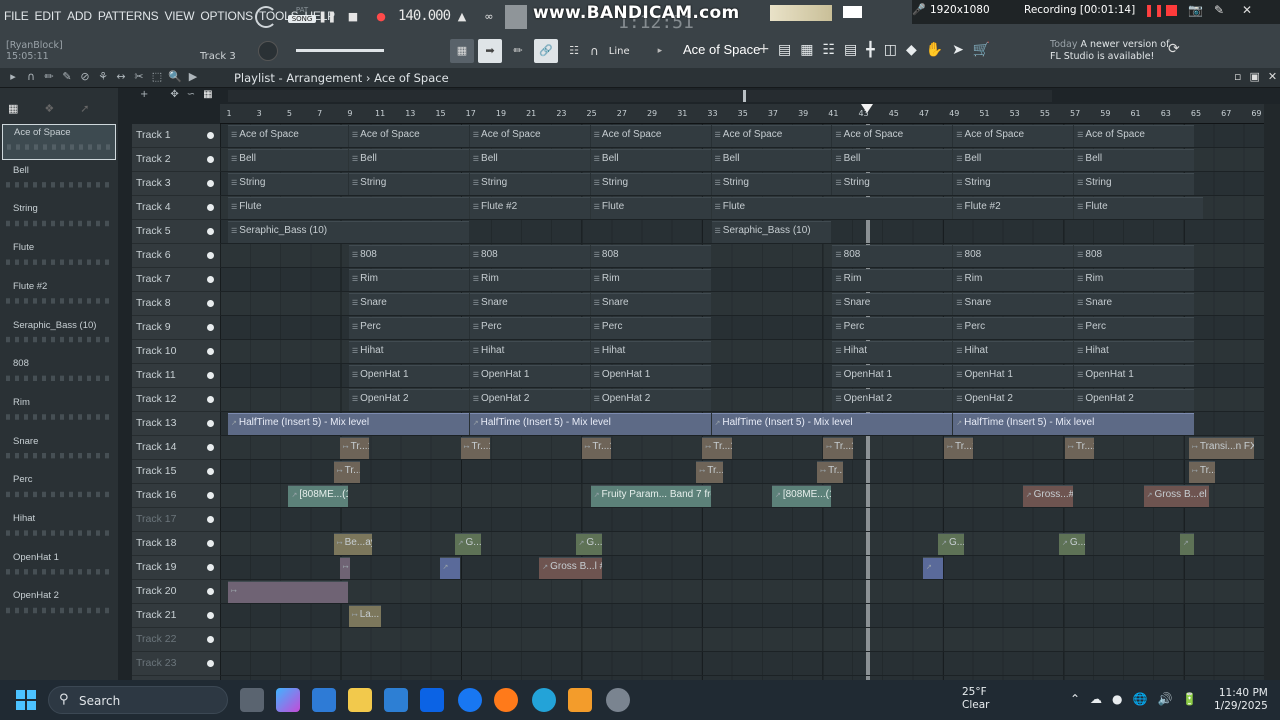  I want to click on picker-item: 808, so click(59, 374).